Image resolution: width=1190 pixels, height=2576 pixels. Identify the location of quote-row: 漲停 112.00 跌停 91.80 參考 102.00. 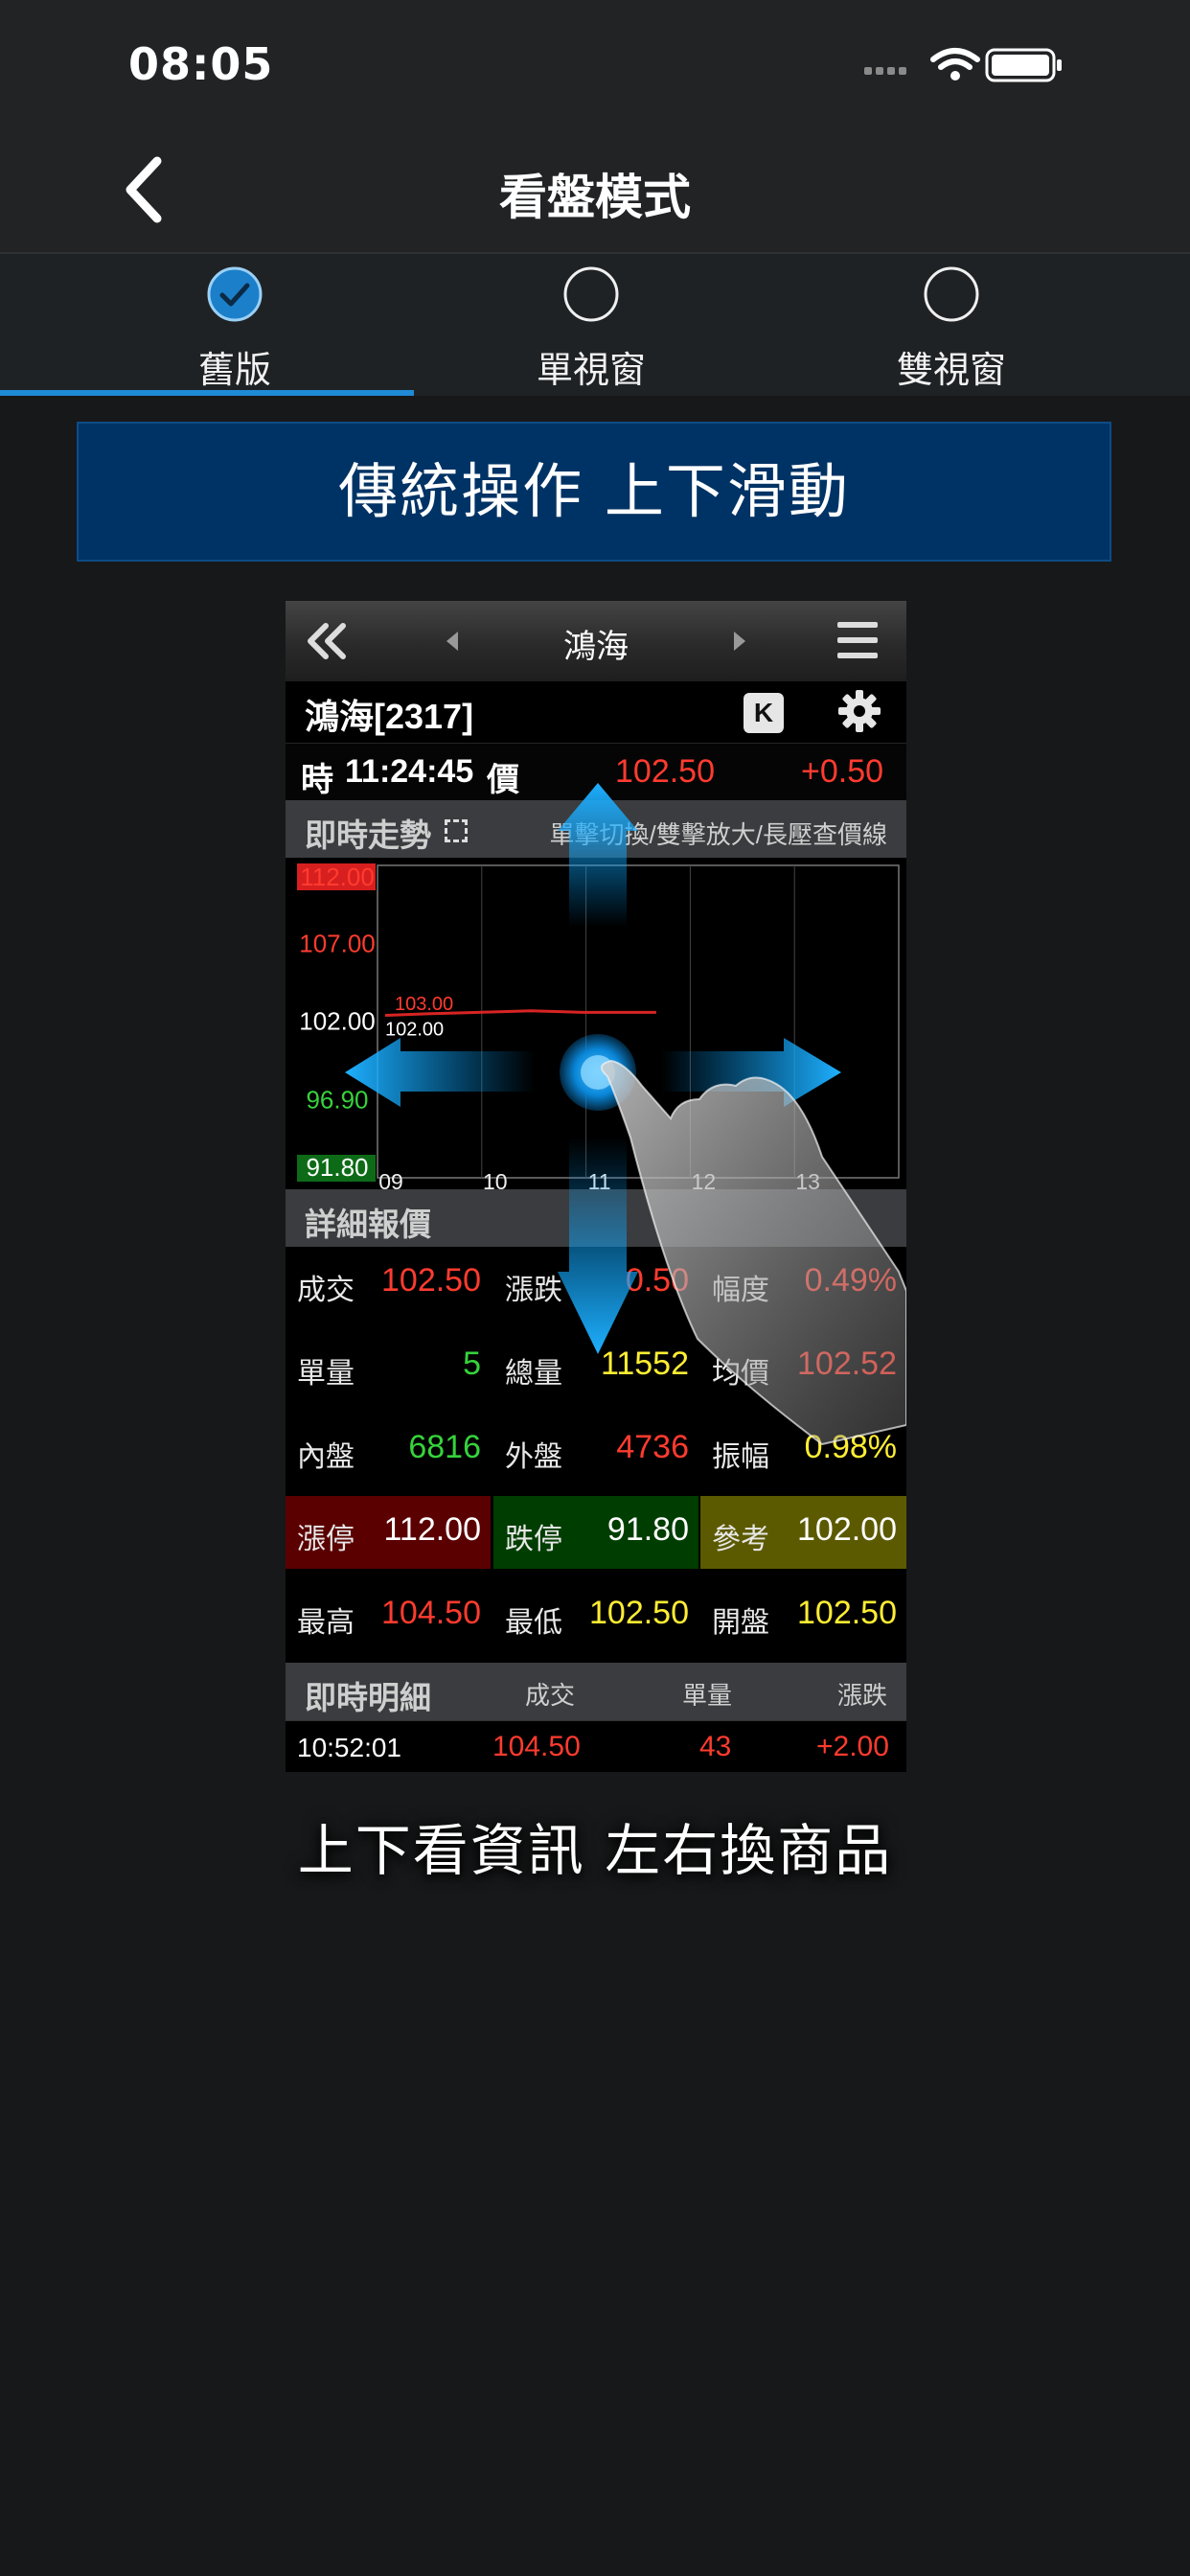
(596, 1533).